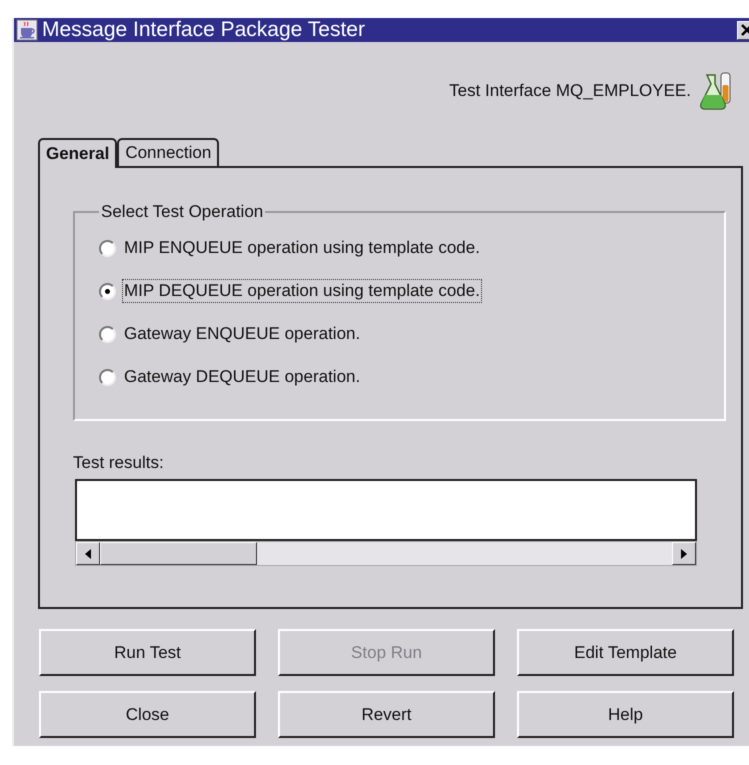 The height and width of the screenshot is (765, 749). I want to click on scroll-right-button, so click(684, 553).